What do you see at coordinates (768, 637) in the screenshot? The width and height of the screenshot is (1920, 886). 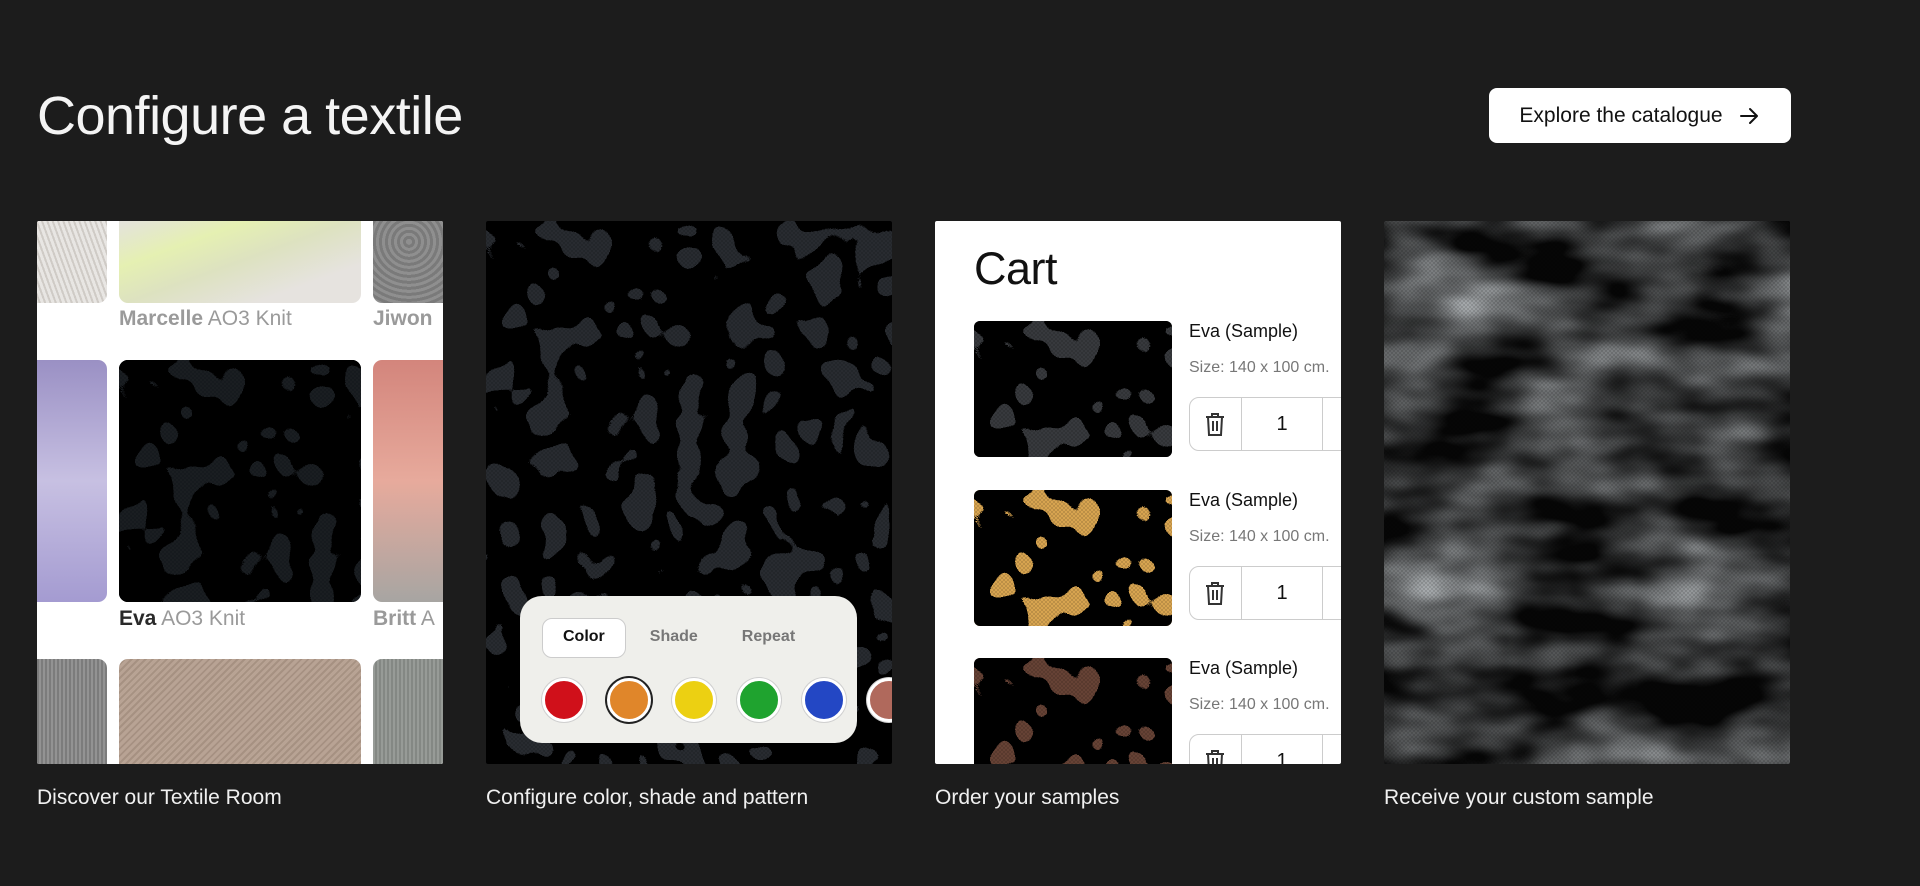 I see `tab-repeat: Repeat` at bounding box center [768, 637].